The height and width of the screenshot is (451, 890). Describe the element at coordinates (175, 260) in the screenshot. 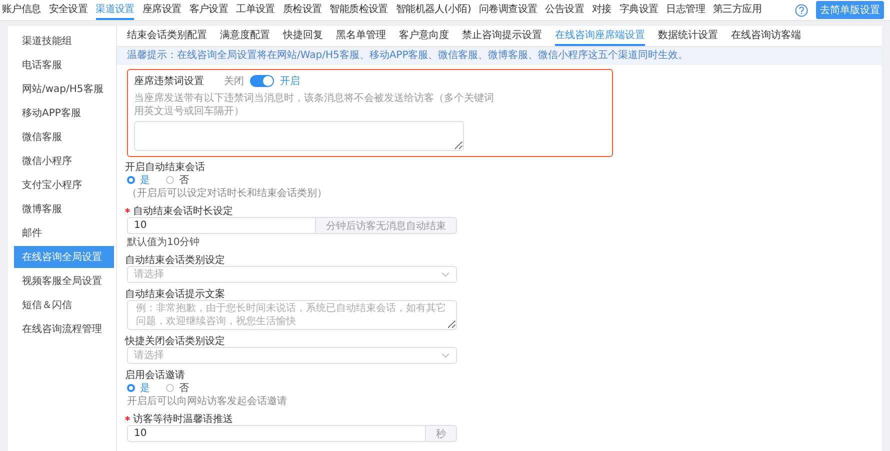

I see `field-label: 自动结束会话类别设定` at that location.